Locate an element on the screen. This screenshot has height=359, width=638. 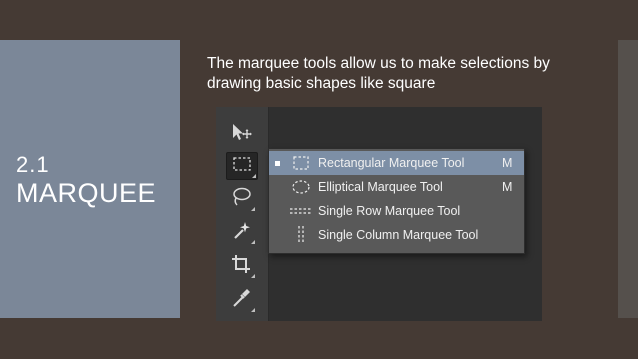
crop-icon is located at coordinates (241, 266).